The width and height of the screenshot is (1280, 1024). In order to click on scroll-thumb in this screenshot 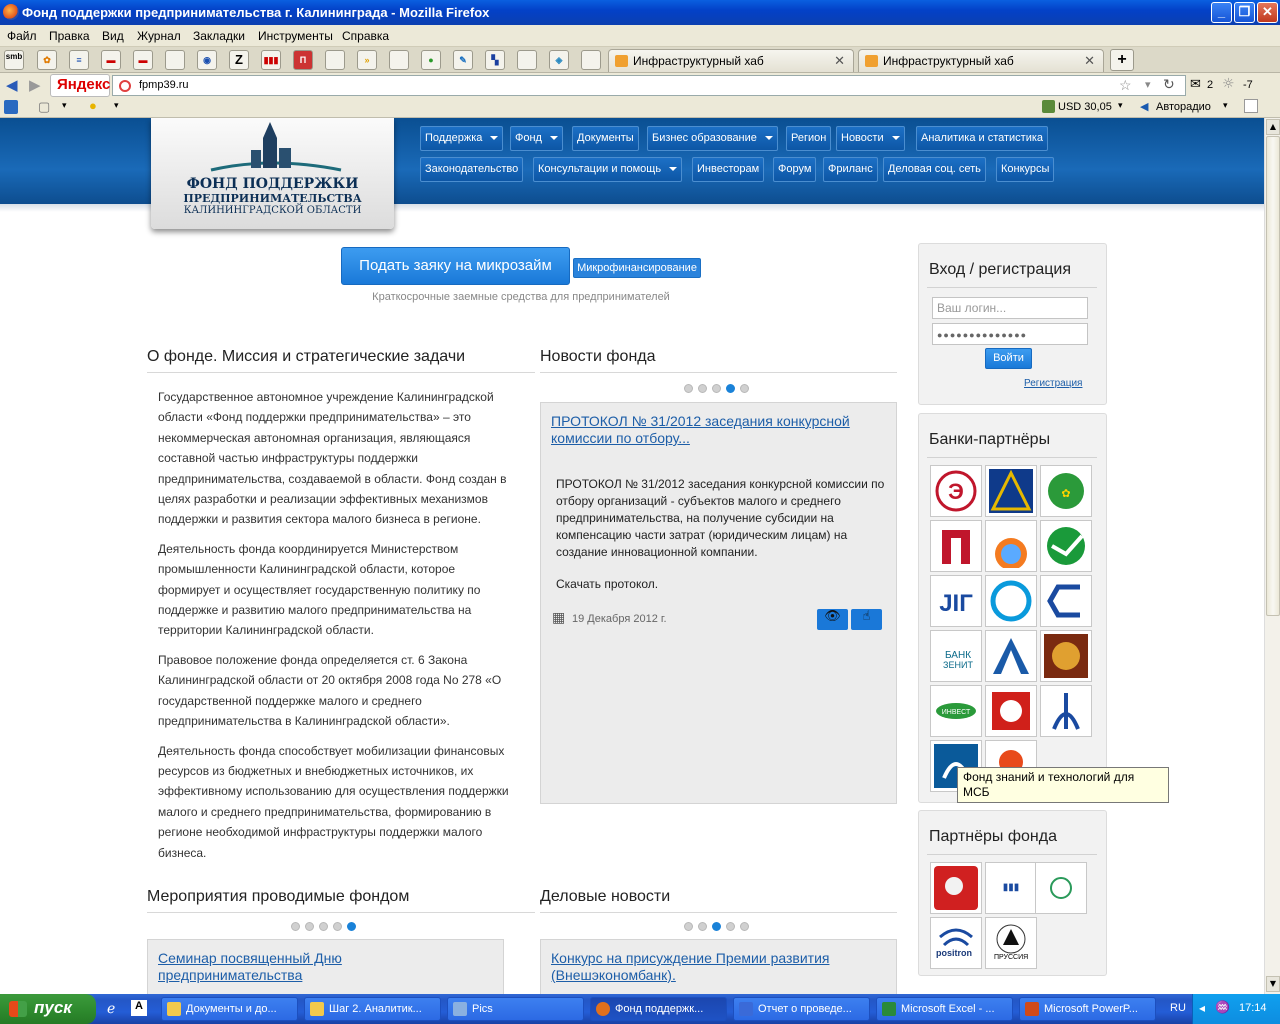, I will do `click(1273, 376)`.